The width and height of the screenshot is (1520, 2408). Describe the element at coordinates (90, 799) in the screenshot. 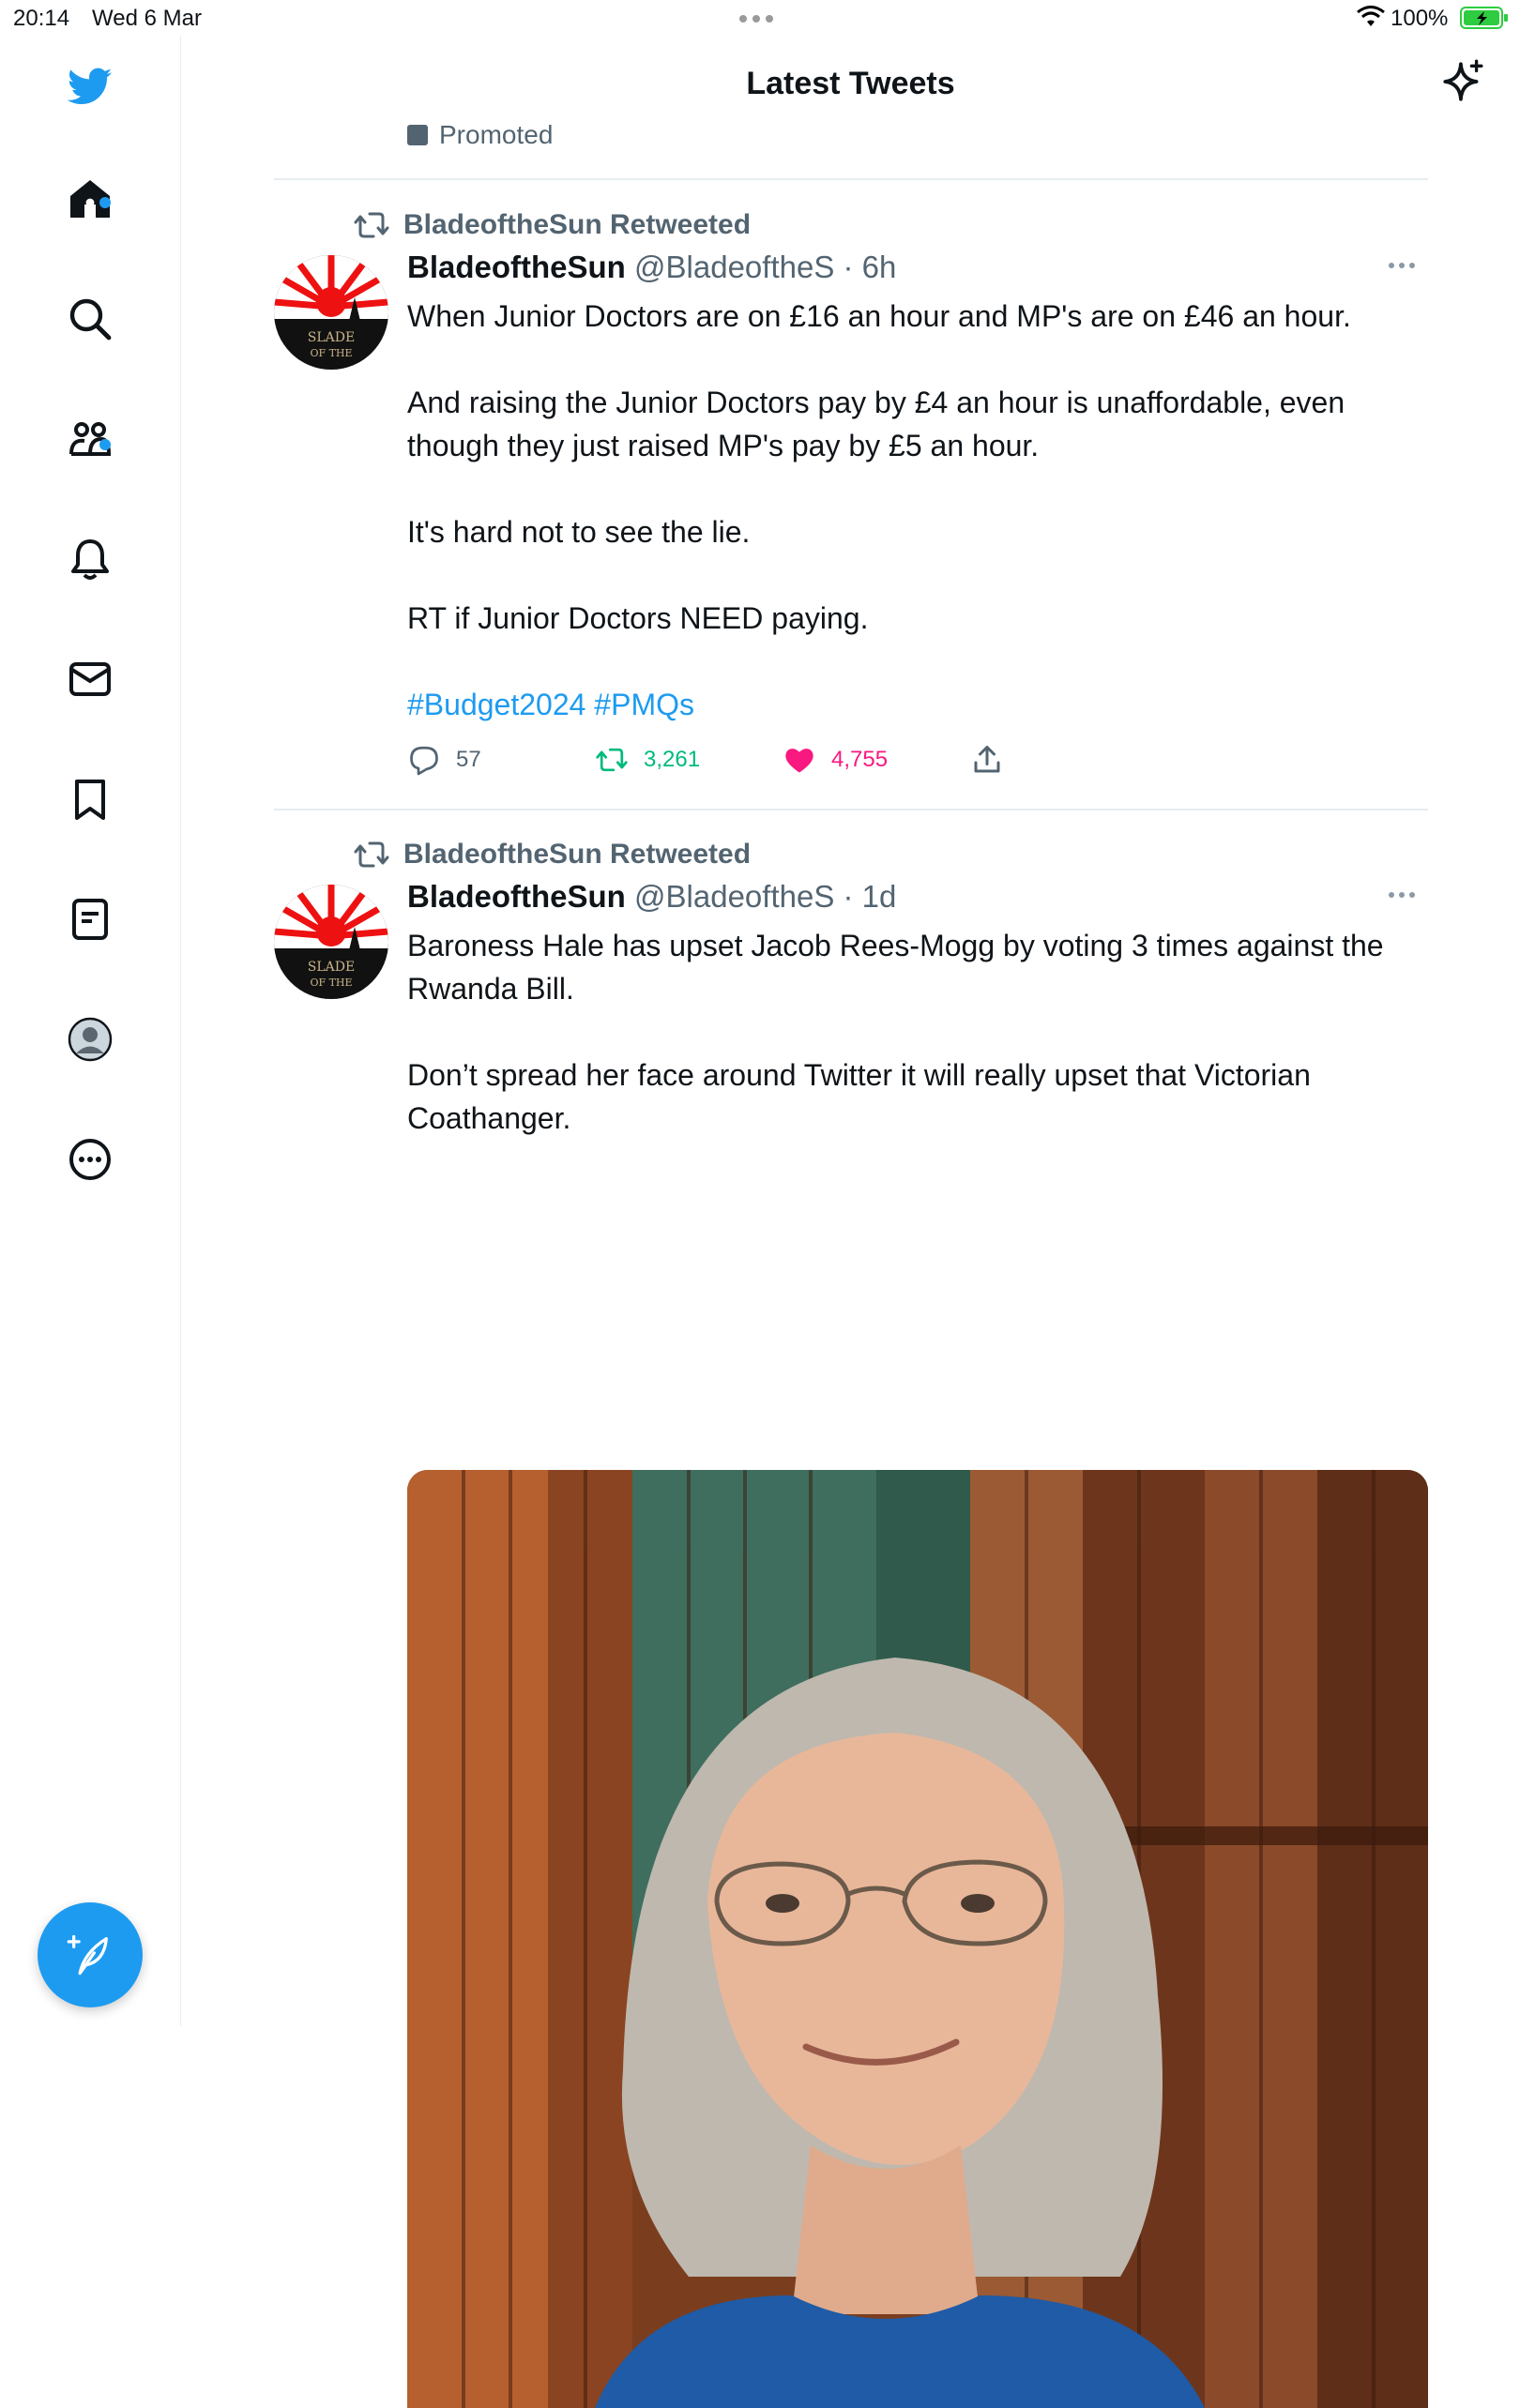

I see `bookmarks-icon` at that location.